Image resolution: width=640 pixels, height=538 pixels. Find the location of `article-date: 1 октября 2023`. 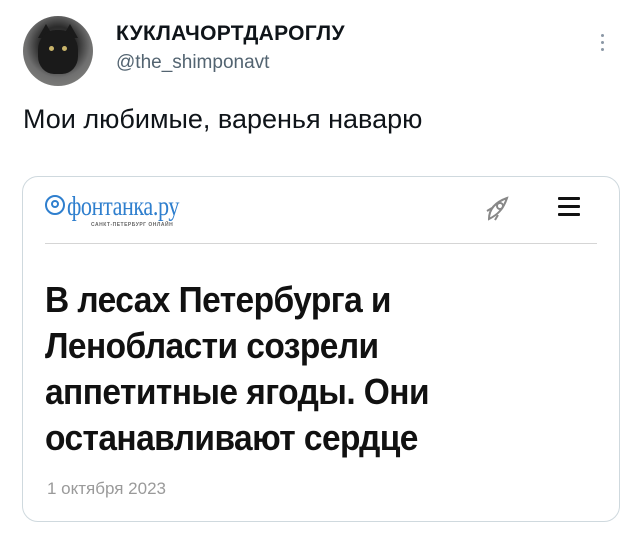

article-date: 1 октября 2023 is located at coordinates (106, 488).